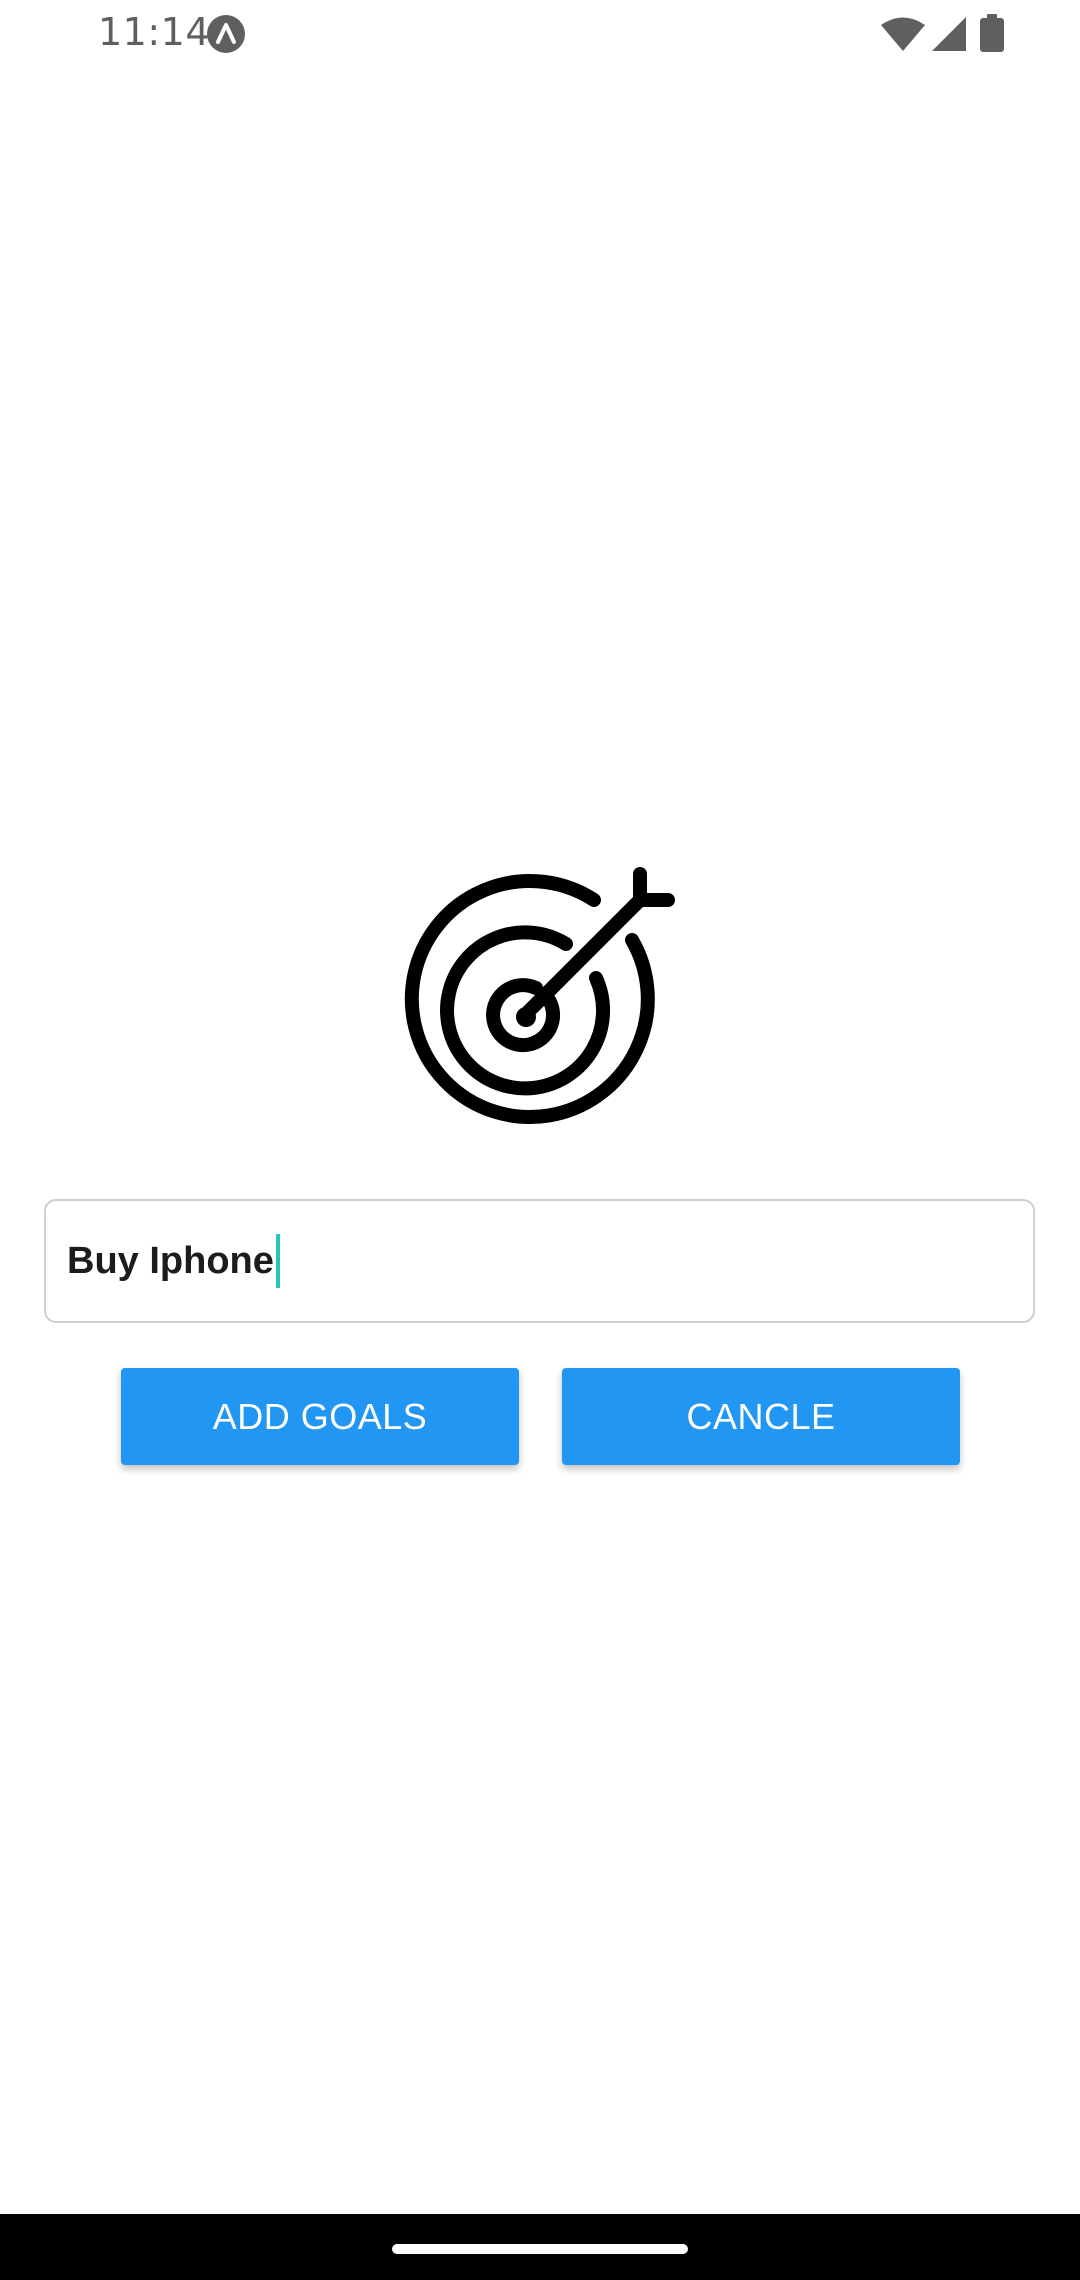 The image size is (1080, 2280). What do you see at coordinates (539, 995) in the screenshot?
I see `target-icon` at bounding box center [539, 995].